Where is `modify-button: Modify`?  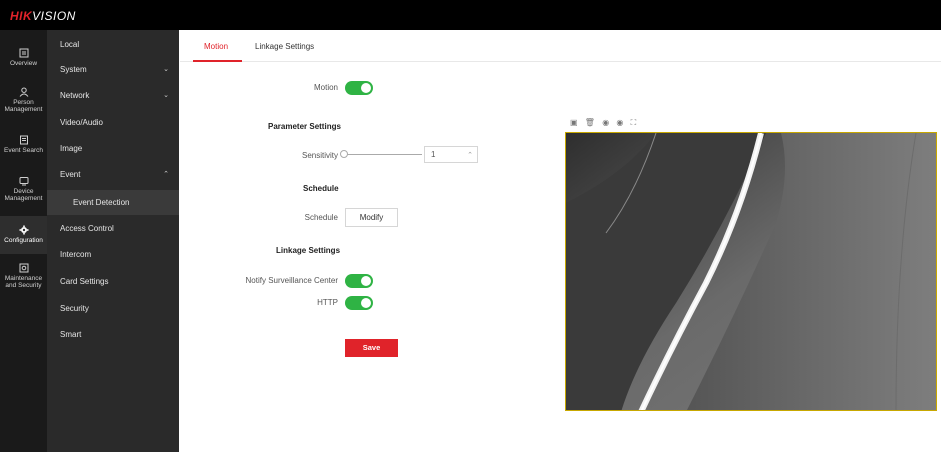 modify-button: Modify is located at coordinates (371, 217).